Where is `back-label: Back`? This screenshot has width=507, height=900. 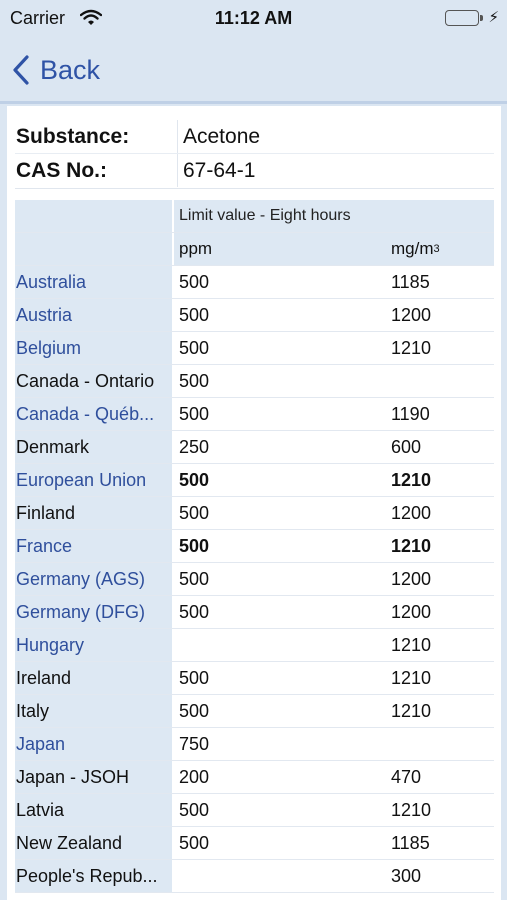 back-label: Back is located at coordinates (70, 69).